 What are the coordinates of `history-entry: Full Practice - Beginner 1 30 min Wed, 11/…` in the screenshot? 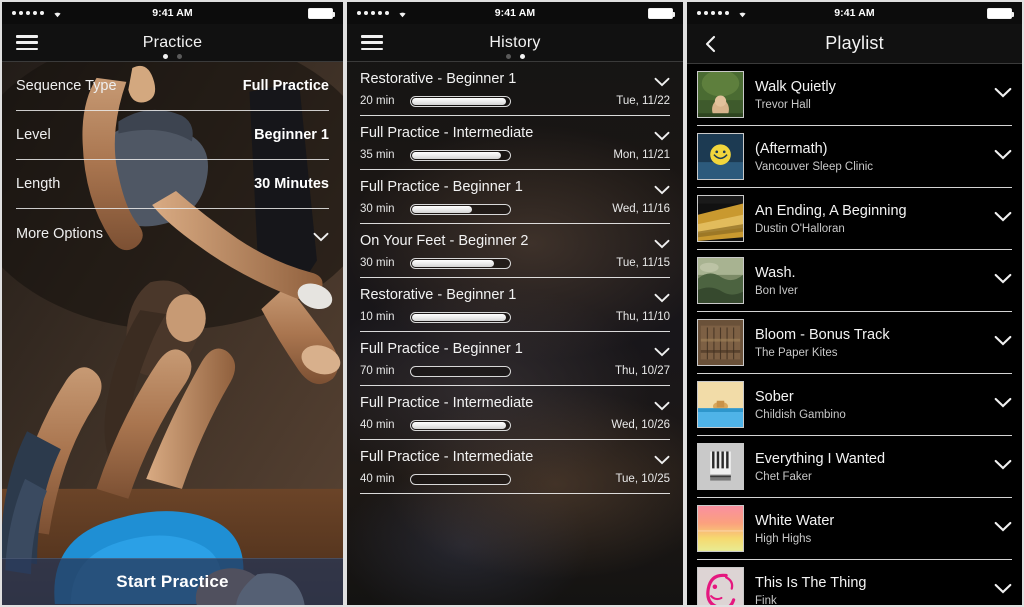 It's located at (515, 197).